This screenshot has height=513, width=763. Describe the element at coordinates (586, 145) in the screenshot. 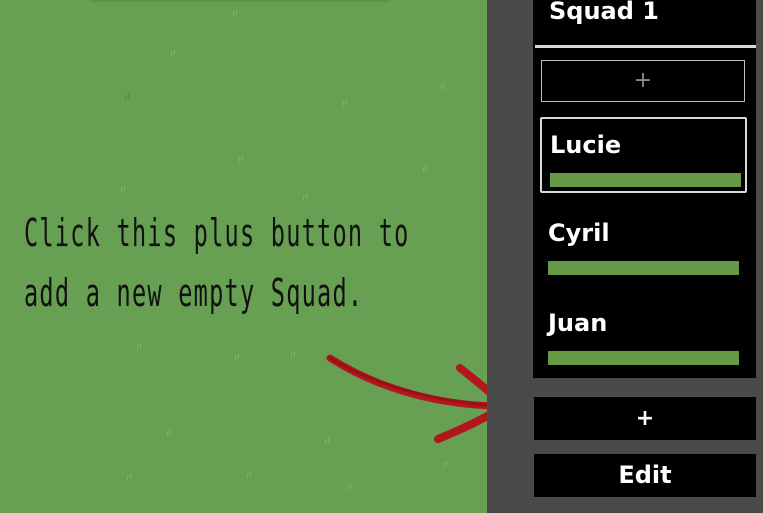

I see `member-name: Lucie` at that location.